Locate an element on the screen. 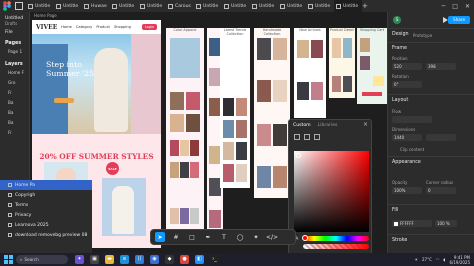  move-tool-icon: ➤ is located at coordinates (160, 237).